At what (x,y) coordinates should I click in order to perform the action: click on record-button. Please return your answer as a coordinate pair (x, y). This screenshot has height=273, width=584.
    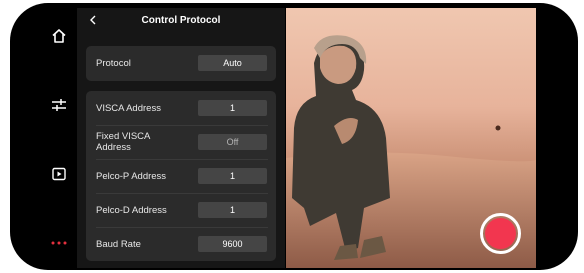
    Looking at the image, I should click on (500, 233).